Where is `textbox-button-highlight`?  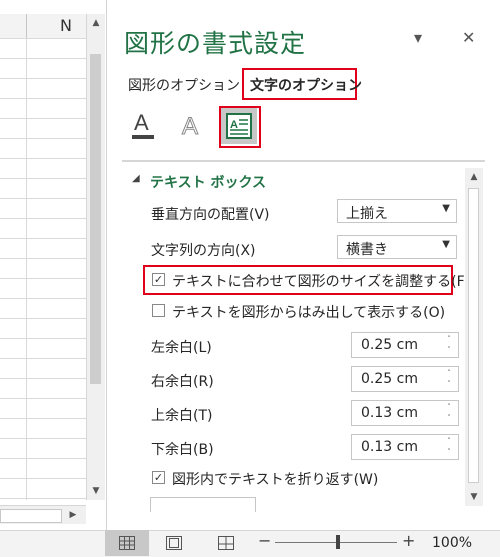
textbox-button-highlight is located at coordinates (240, 127).